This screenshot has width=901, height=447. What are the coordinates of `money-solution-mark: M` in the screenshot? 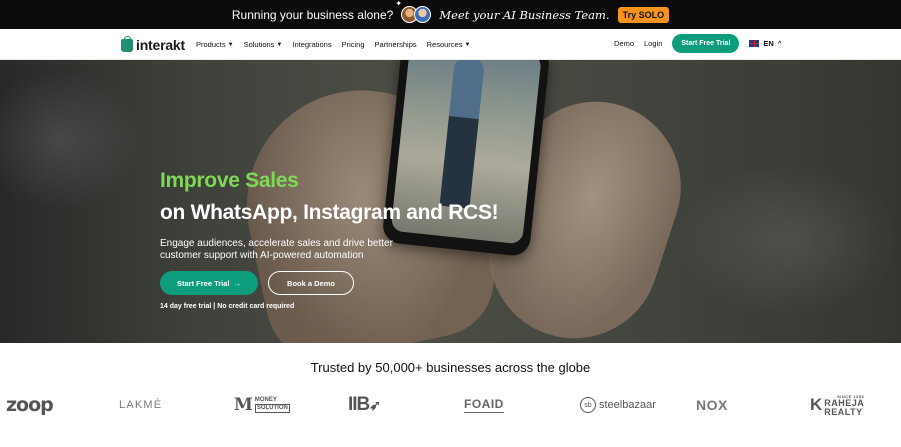 It's located at (243, 405).